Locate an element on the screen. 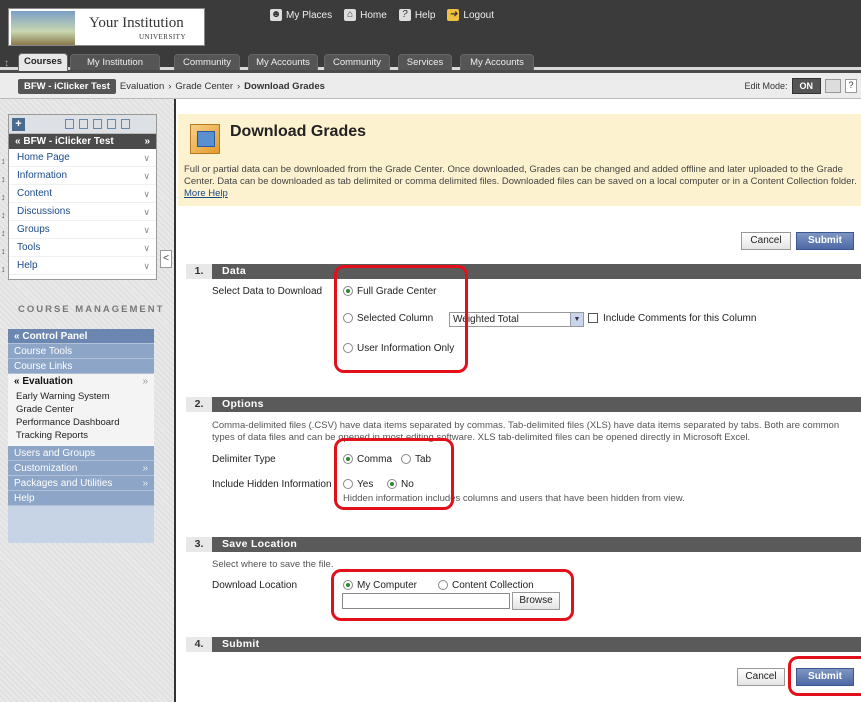  settings-view-icon is located at coordinates (111, 124).